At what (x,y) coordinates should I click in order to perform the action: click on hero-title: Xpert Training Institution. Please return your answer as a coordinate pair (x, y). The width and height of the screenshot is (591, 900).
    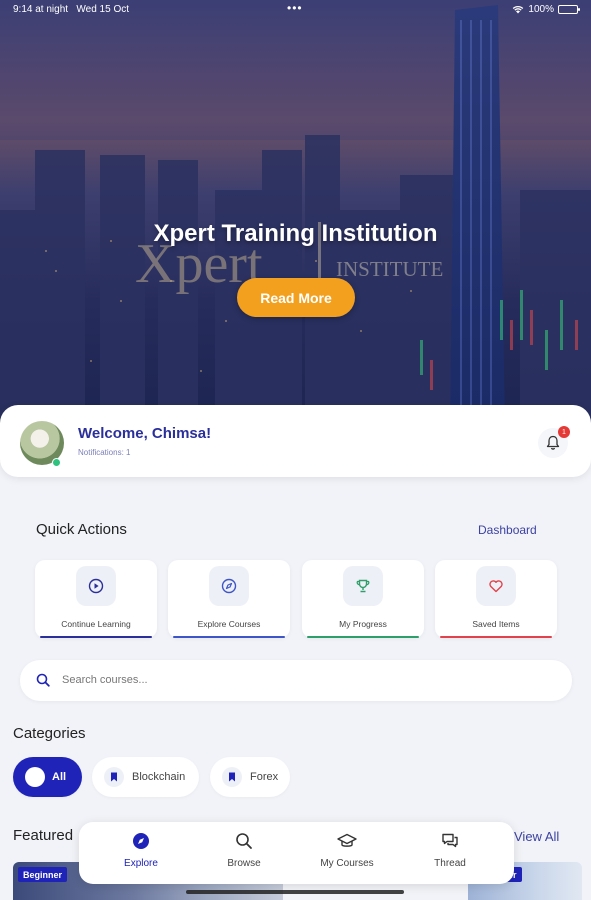
    Looking at the image, I should click on (295, 233).